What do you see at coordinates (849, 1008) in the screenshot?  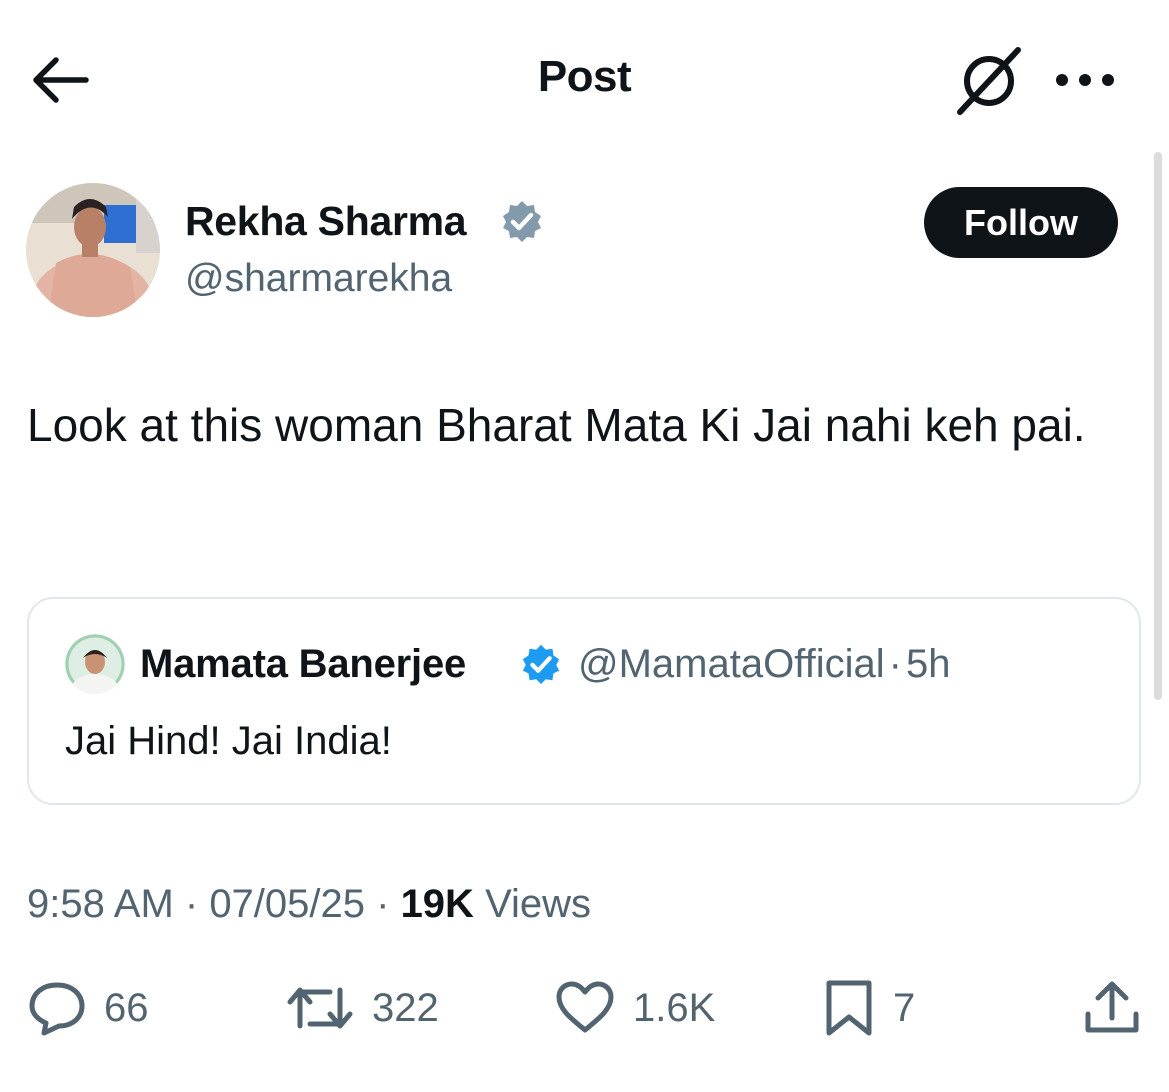 I see `bookmark-icon` at bounding box center [849, 1008].